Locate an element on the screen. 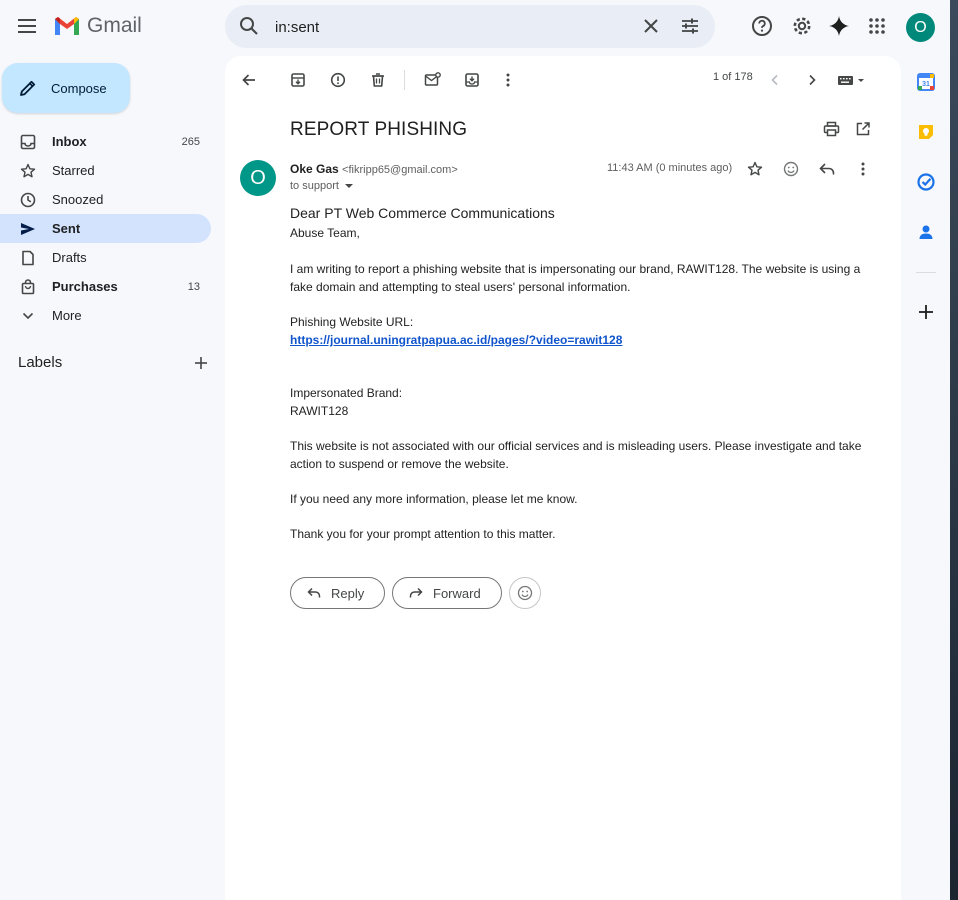 The height and width of the screenshot is (900, 958). open-in-new-icon is located at coordinates (863, 129).